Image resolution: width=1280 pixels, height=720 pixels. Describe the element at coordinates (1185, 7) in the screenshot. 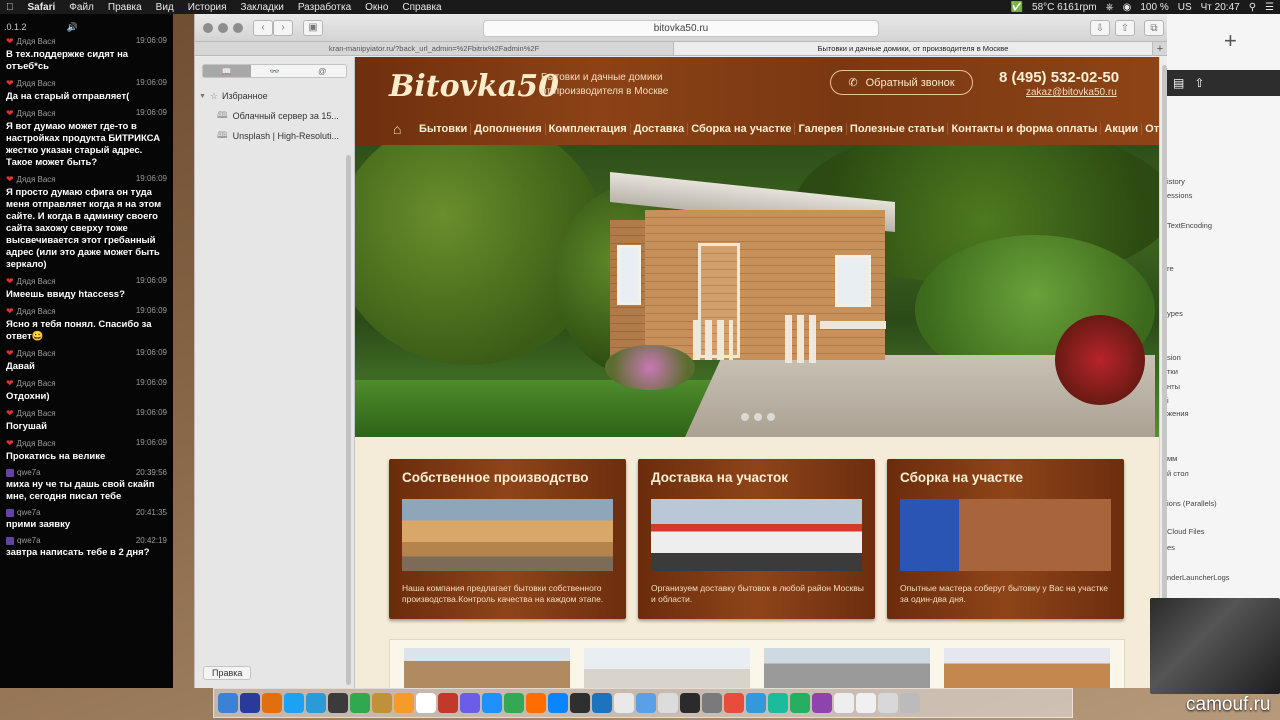

I see `input-language: US` at that location.